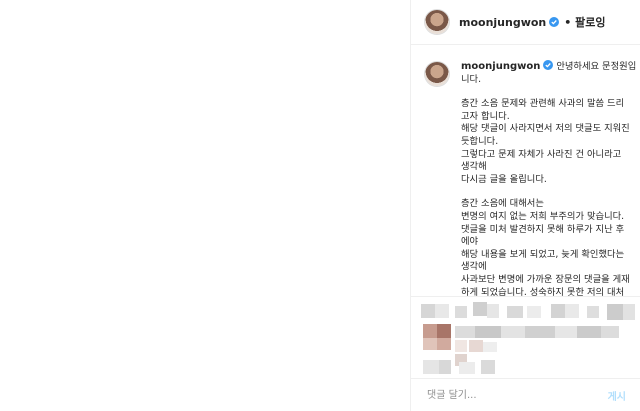 This screenshot has width=640, height=411. I want to click on comment-input, so click(516, 395).